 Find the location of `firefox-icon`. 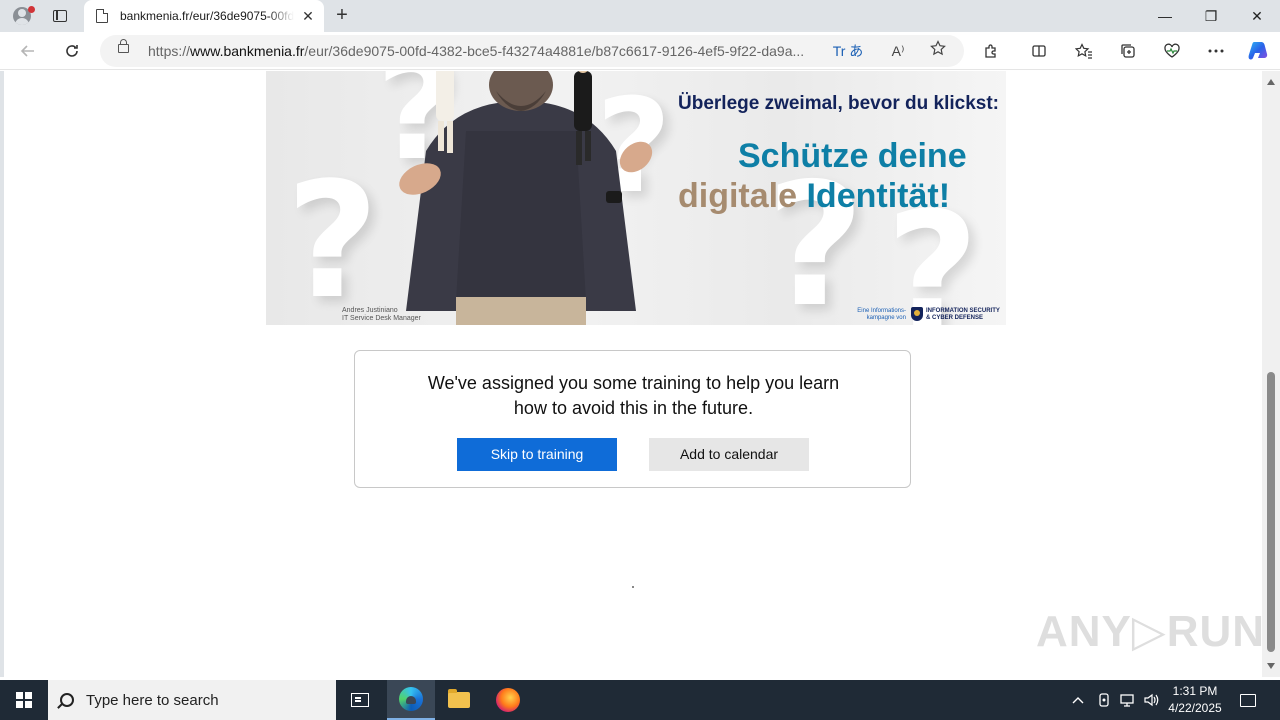

firefox-icon is located at coordinates (508, 700).